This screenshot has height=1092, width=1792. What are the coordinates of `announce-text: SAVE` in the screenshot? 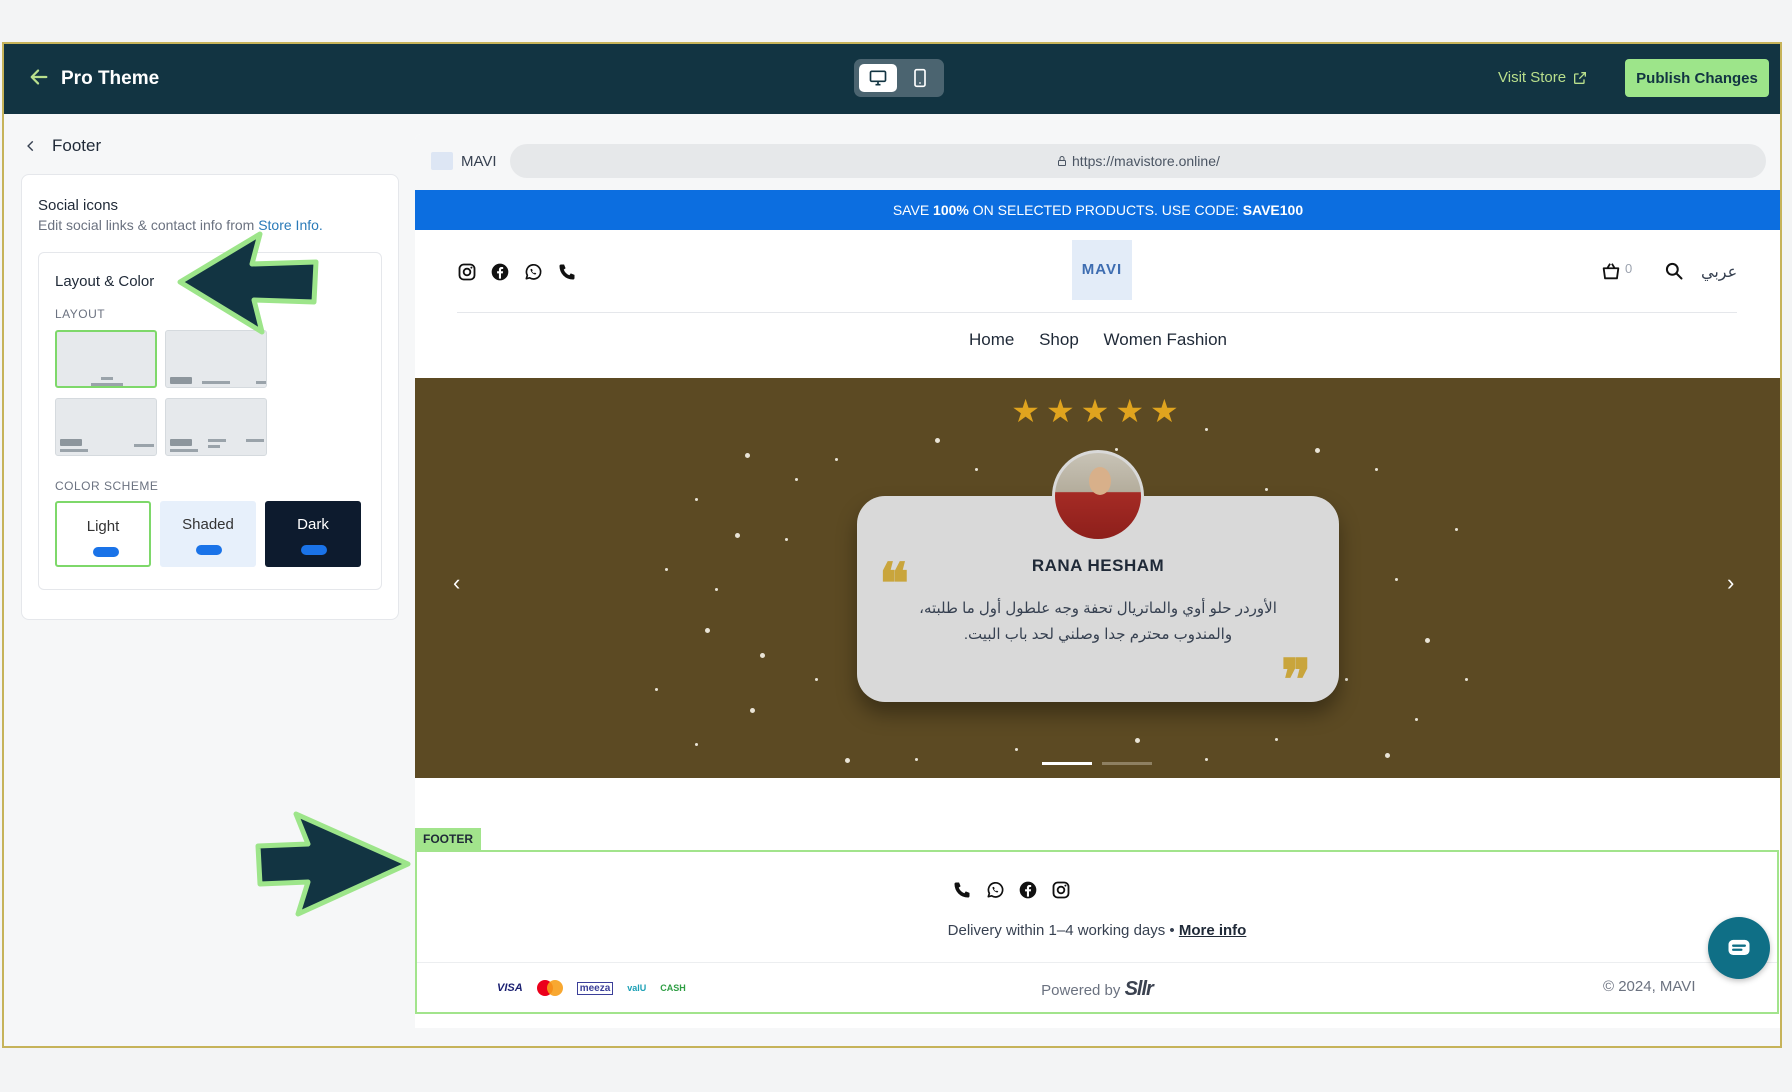 It's located at (911, 210).